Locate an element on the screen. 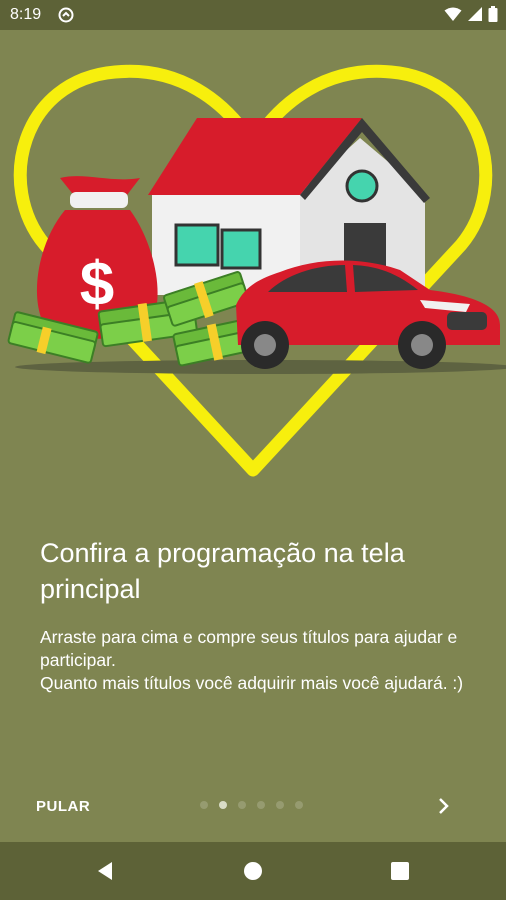  battery-icon is located at coordinates (493, 14).